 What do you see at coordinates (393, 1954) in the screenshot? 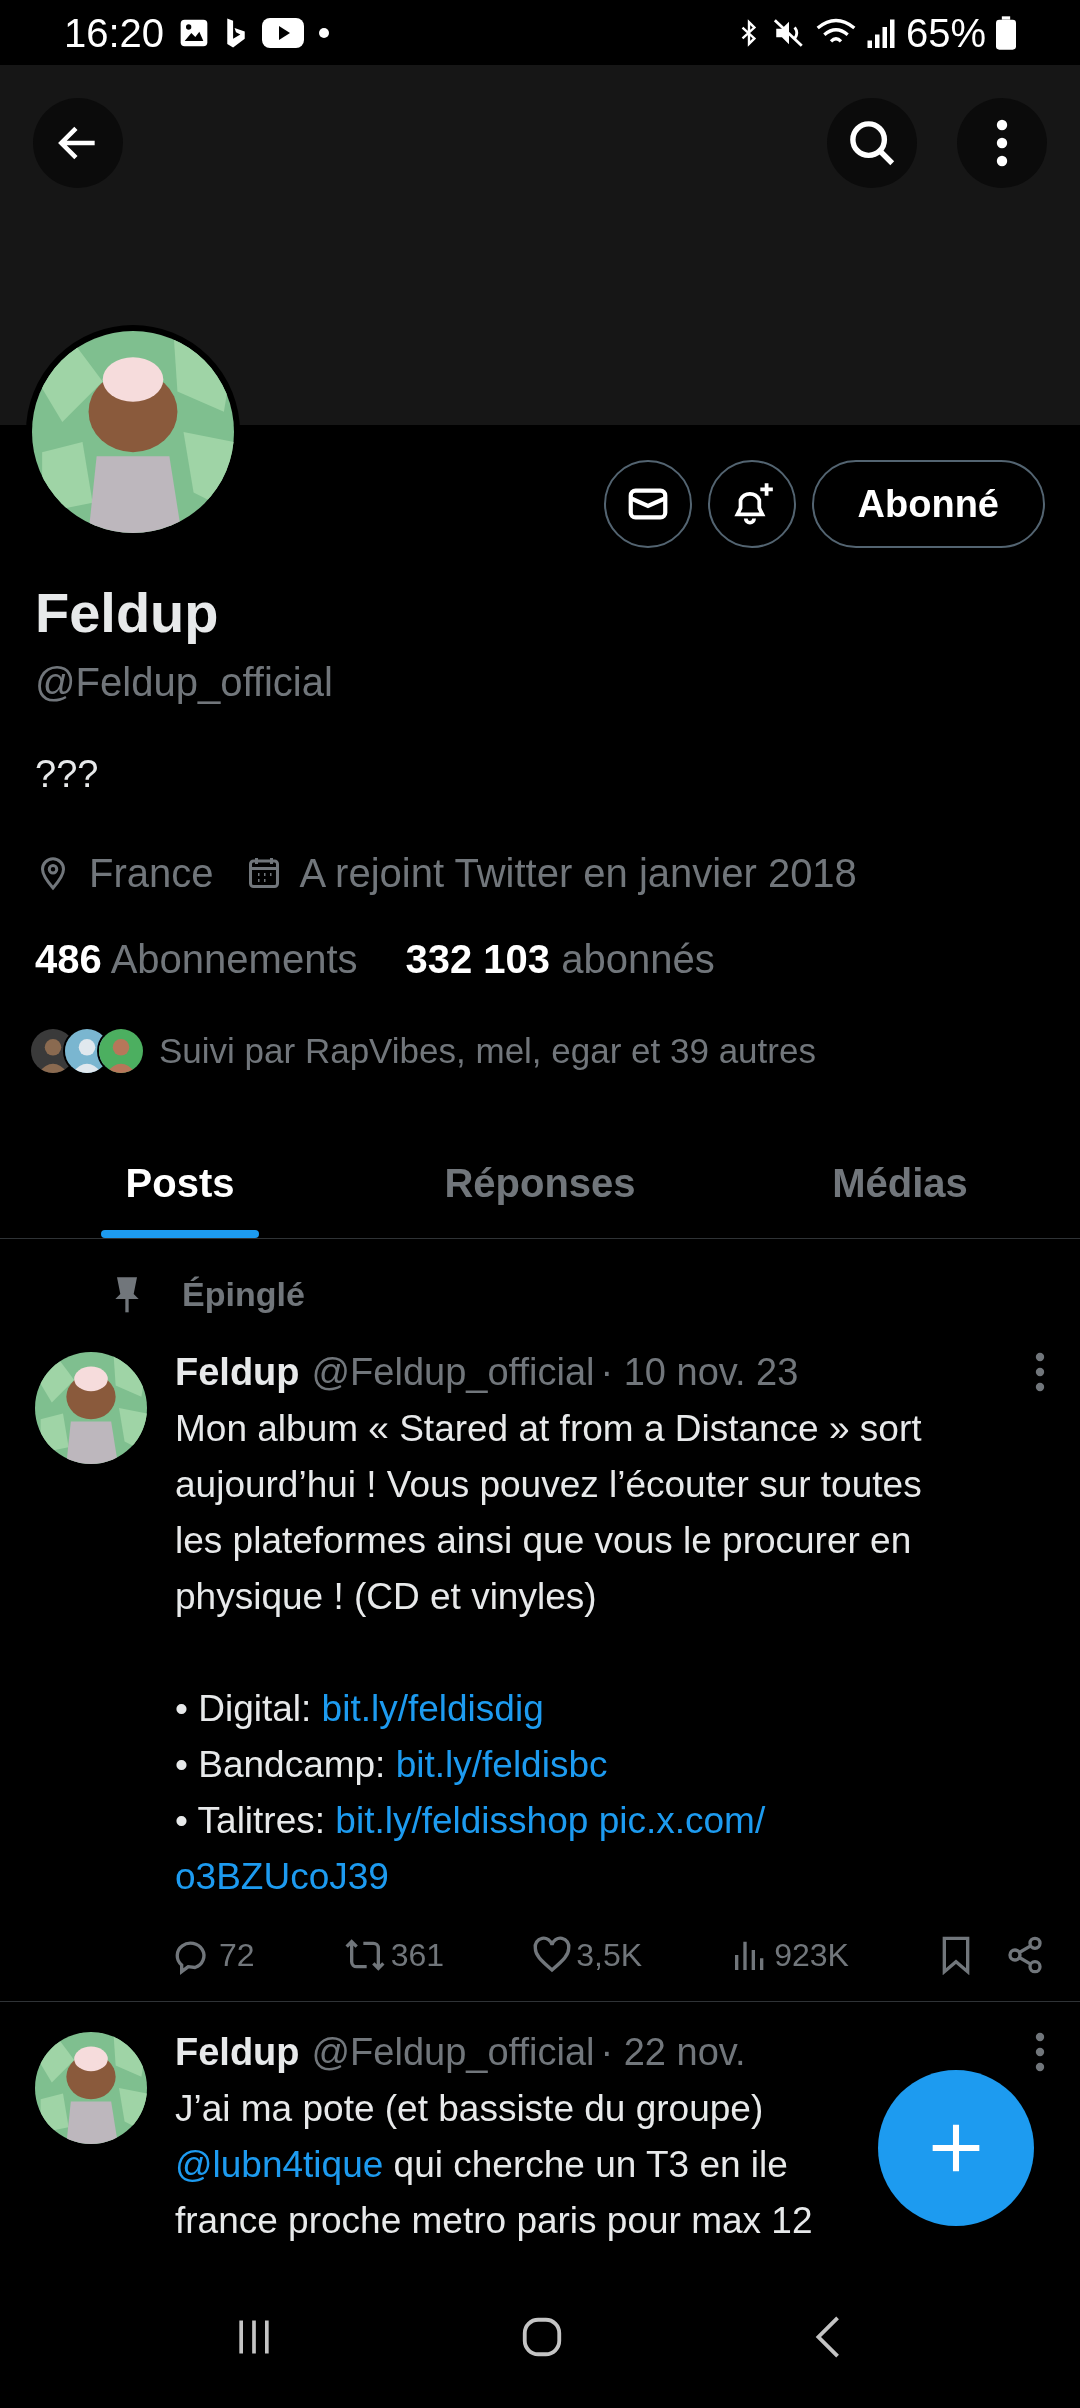
I see `repost-button: 361` at bounding box center [393, 1954].